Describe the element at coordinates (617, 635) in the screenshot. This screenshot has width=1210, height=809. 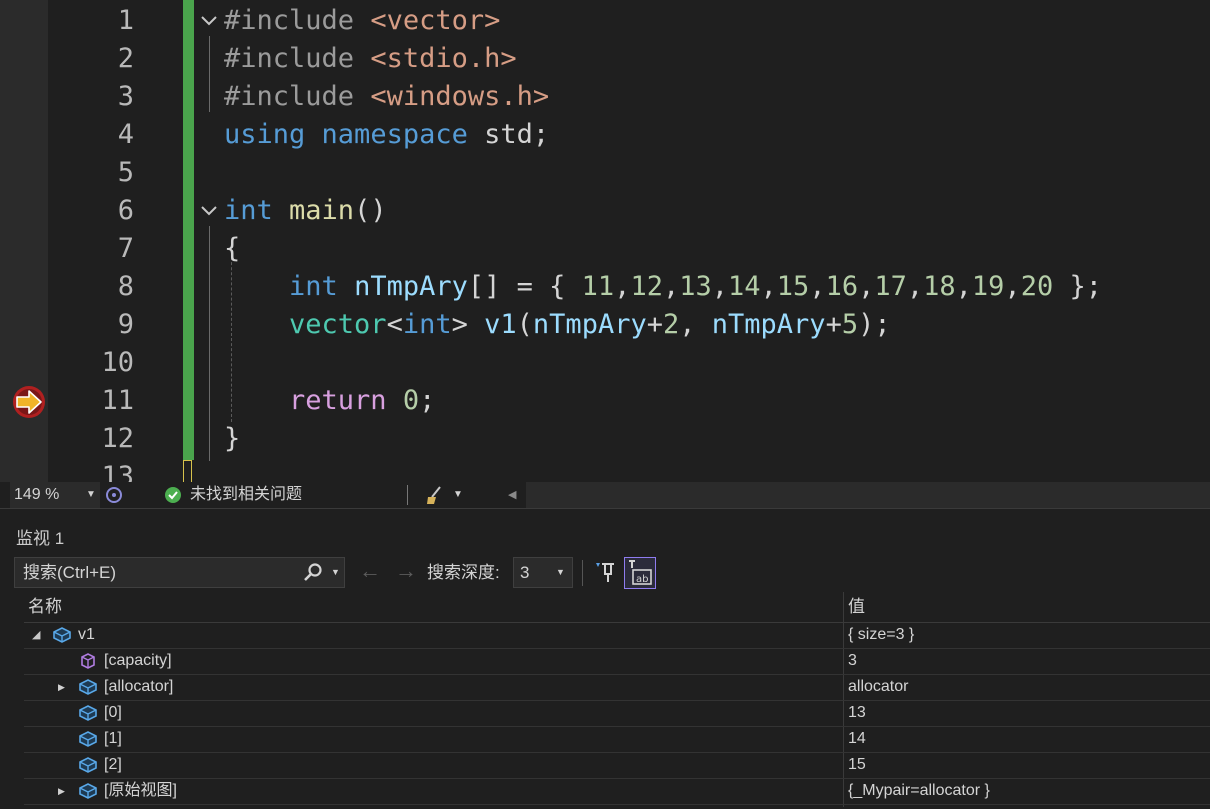
I see `watch-row: ◢ v1 { size=3 }` at that location.